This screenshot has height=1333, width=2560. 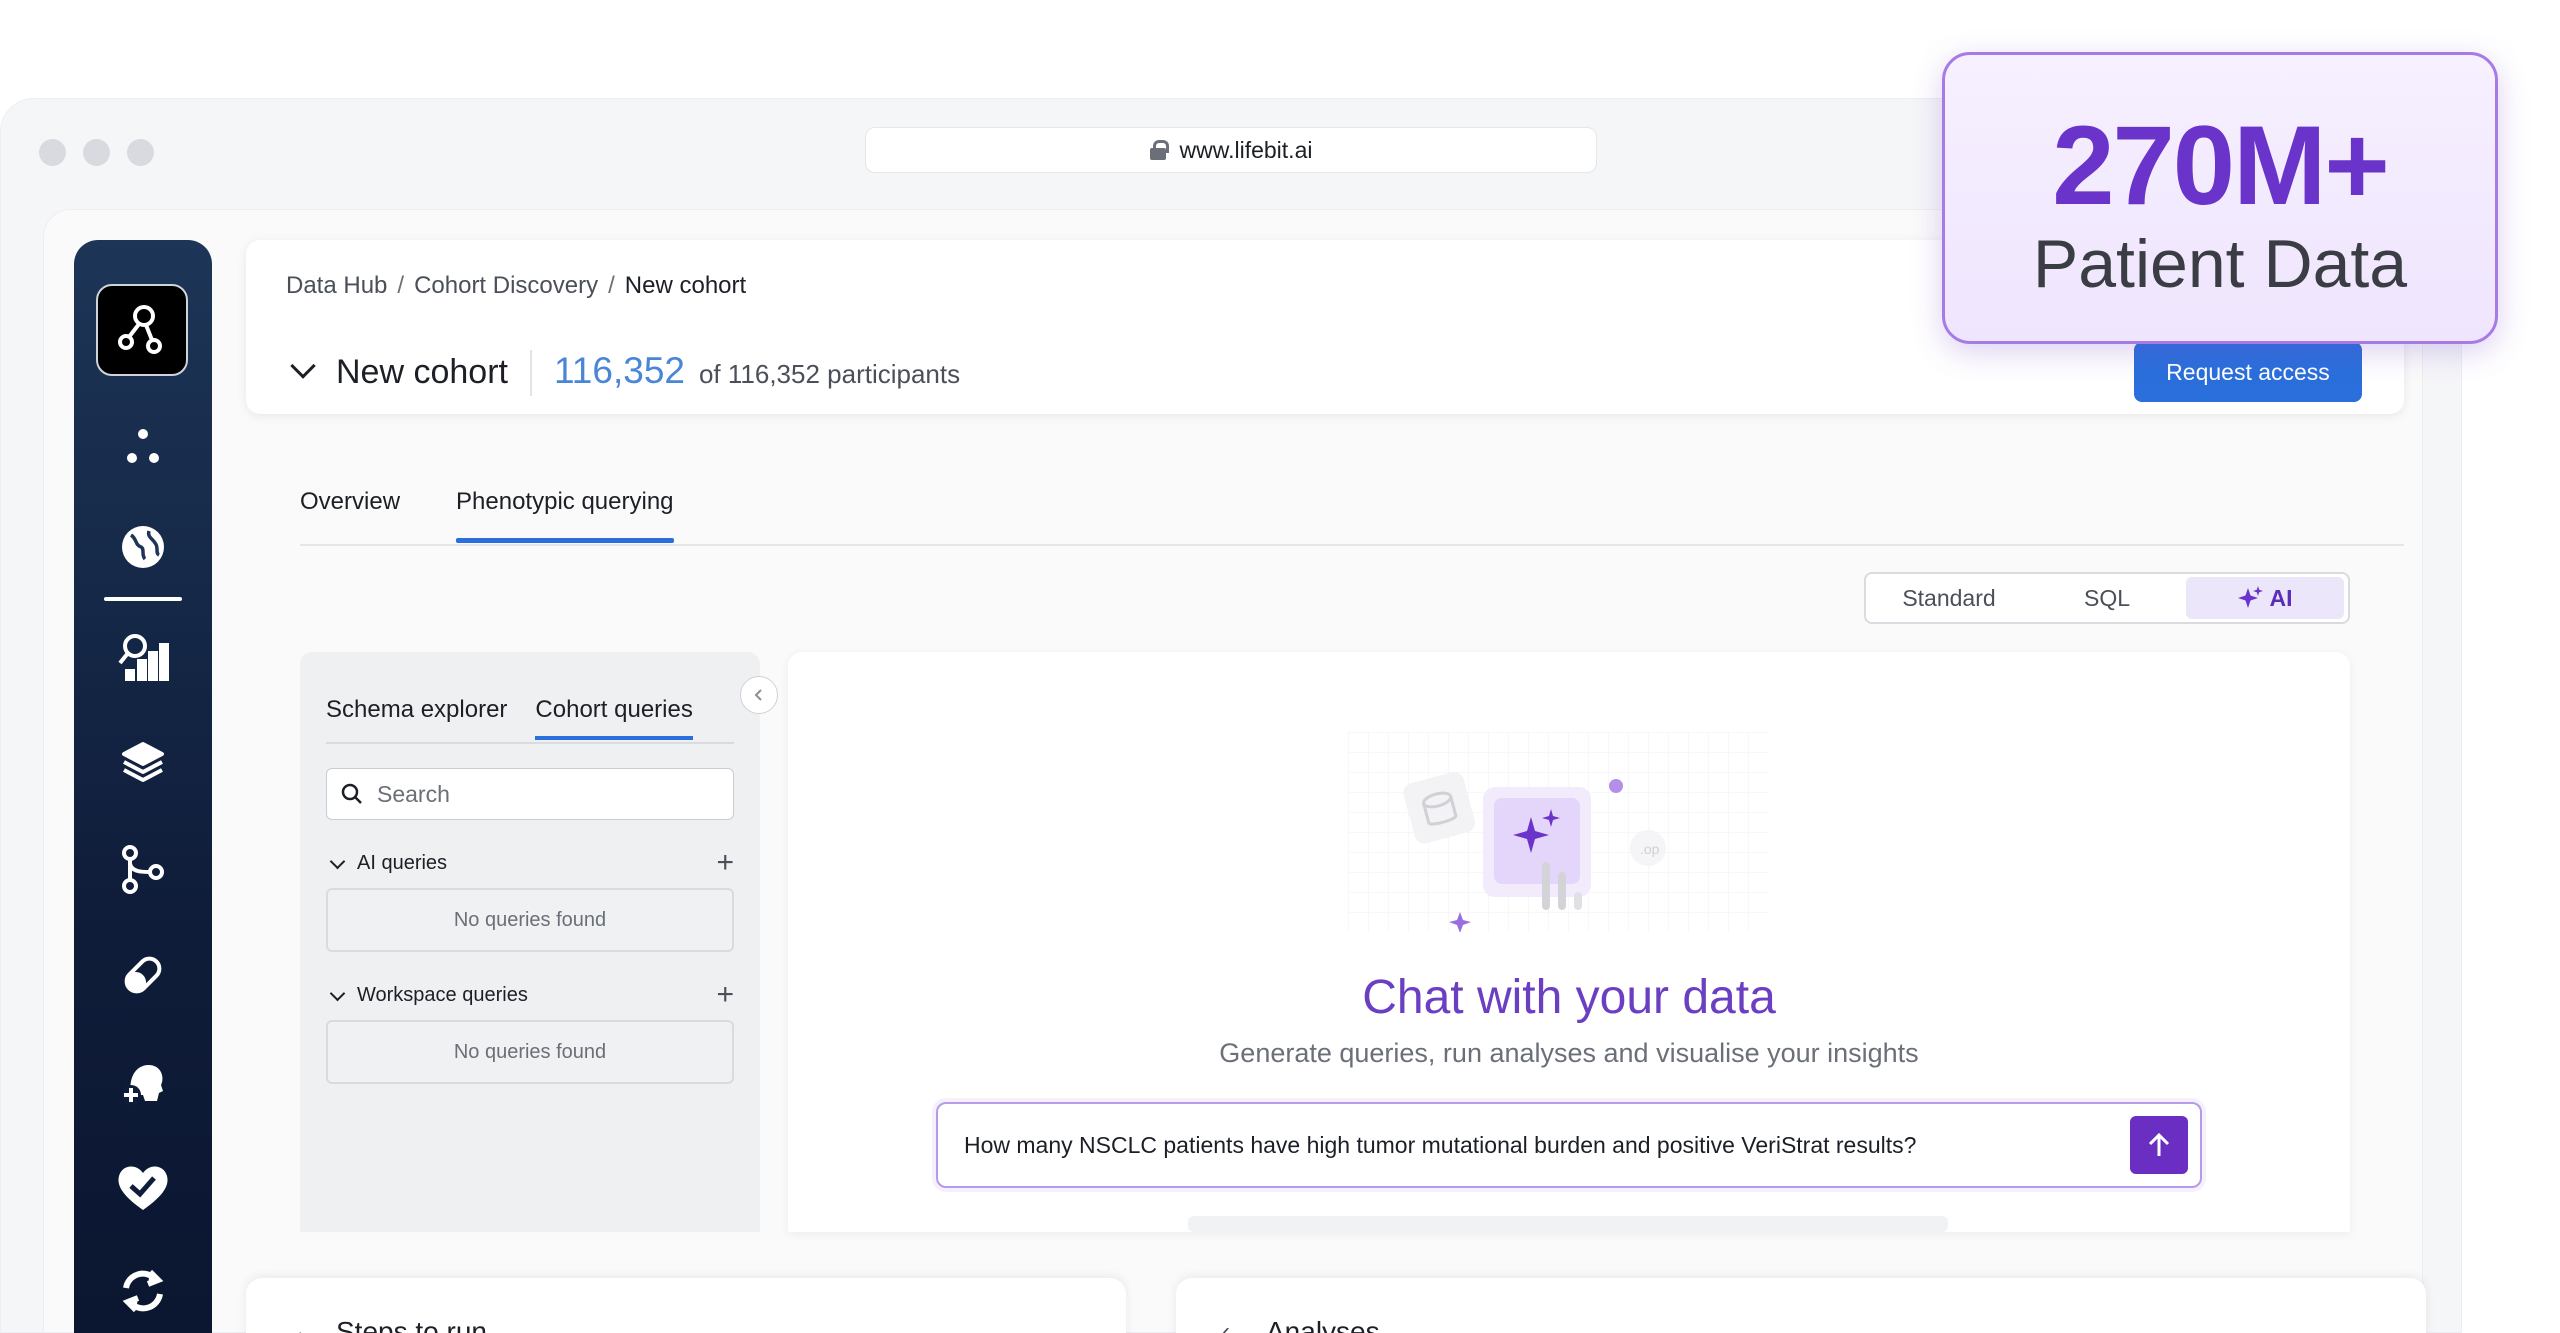 I want to click on nav-active-indicator, so click(x=143, y=599).